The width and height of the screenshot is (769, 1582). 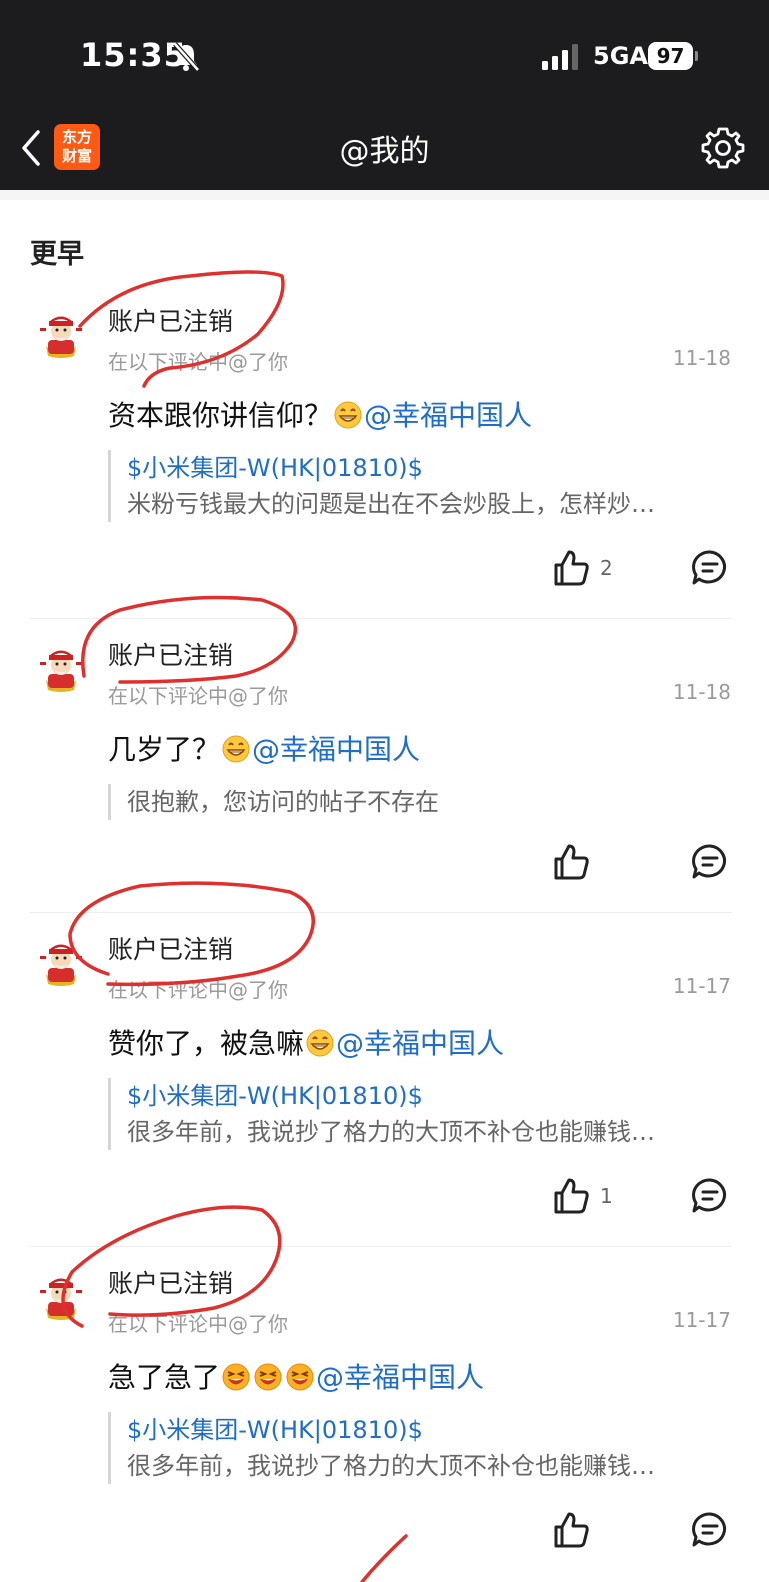 What do you see at coordinates (606, 1196) in the screenshot?
I see `like-count: 1` at bounding box center [606, 1196].